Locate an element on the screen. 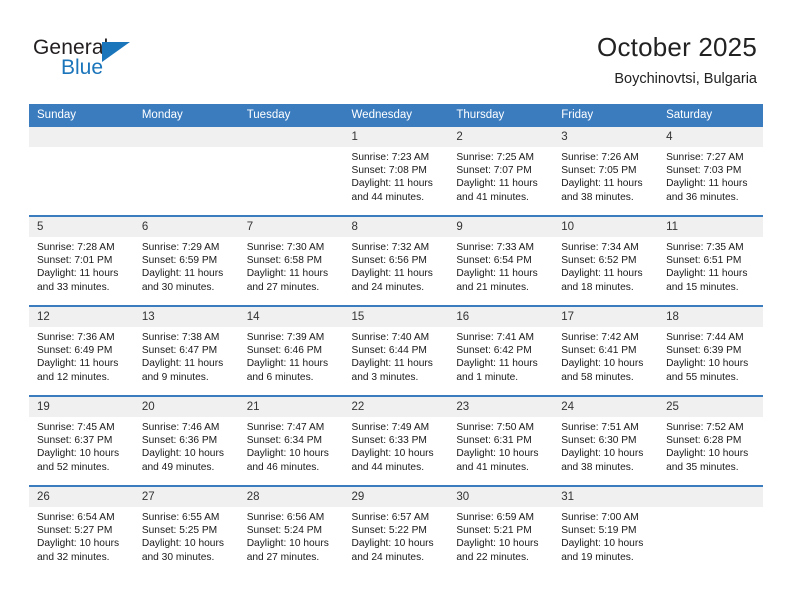 This screenshot has height=612, width=792. sunset-text: Sunset: 6:49 PM is located at coordinates (75, 351).